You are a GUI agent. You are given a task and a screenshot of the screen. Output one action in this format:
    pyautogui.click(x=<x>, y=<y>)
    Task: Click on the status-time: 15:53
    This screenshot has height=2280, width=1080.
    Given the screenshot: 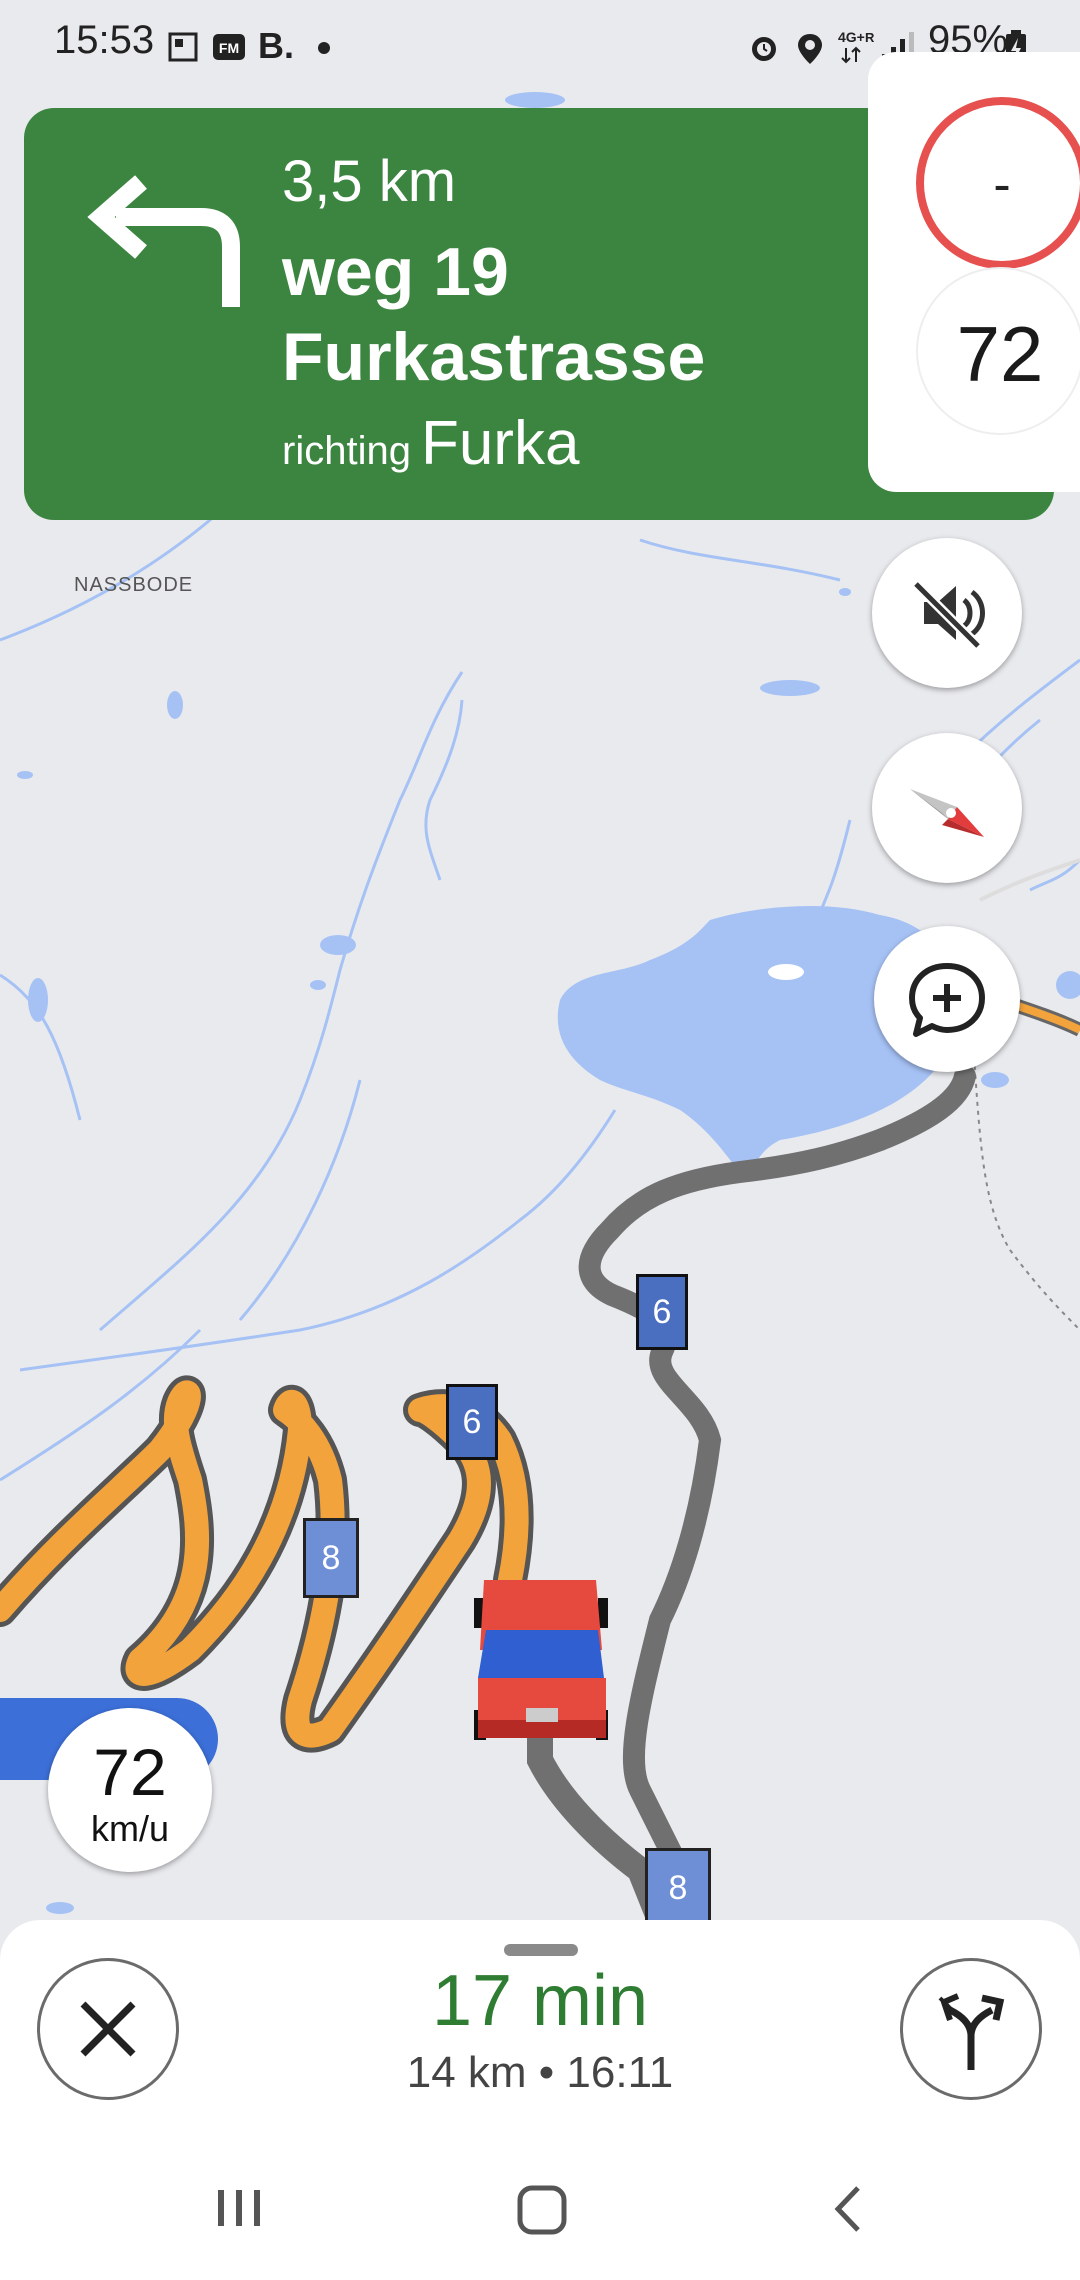 What is the action you would take?
    pyautogui.click(x=104, y=40)
    